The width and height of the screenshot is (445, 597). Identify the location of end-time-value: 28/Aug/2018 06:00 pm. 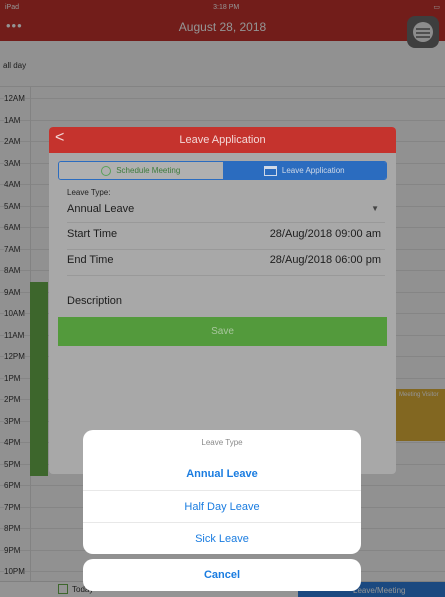
(325, 260).